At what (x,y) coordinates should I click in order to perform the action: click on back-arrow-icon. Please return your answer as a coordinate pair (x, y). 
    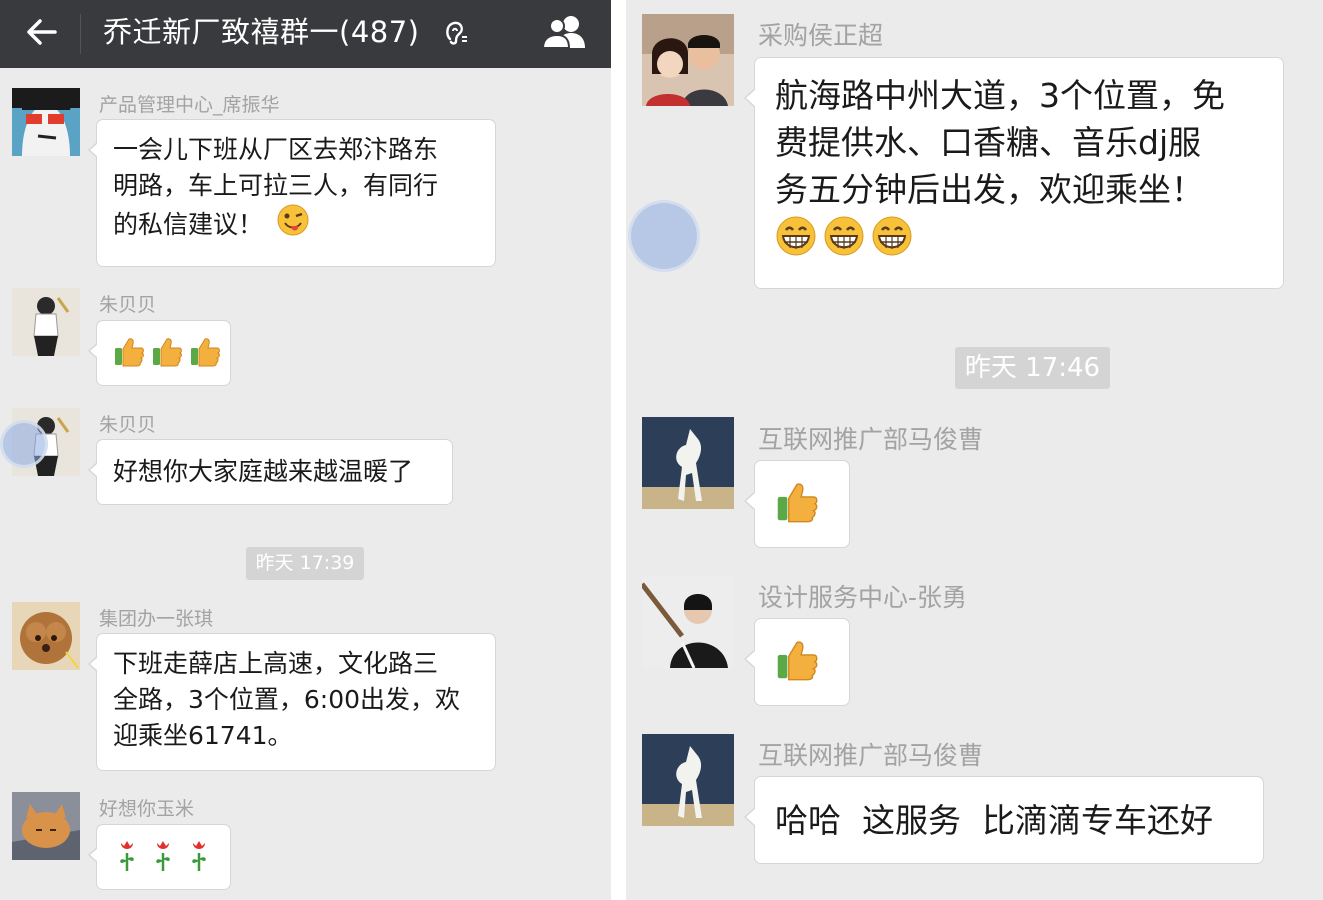
    Looking at the image, I should click on (42, 32).